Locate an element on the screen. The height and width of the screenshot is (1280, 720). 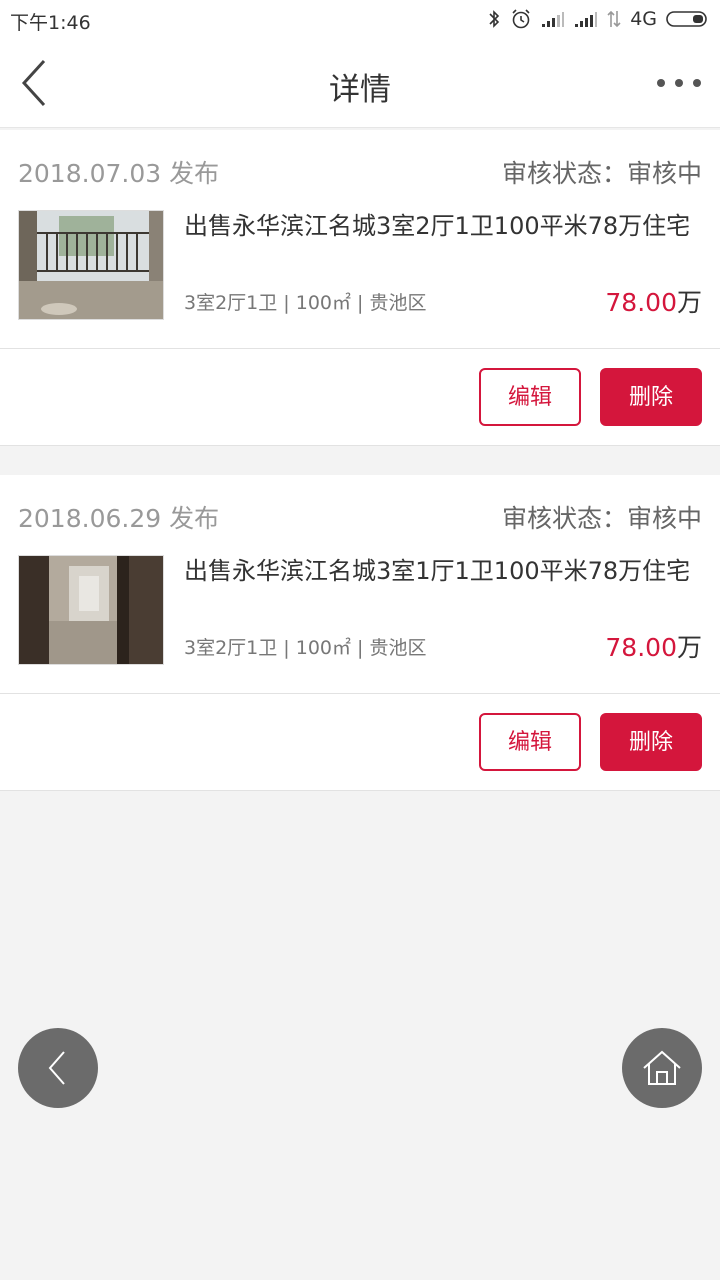
network-label: 4G is located at coordinates (643, 19).